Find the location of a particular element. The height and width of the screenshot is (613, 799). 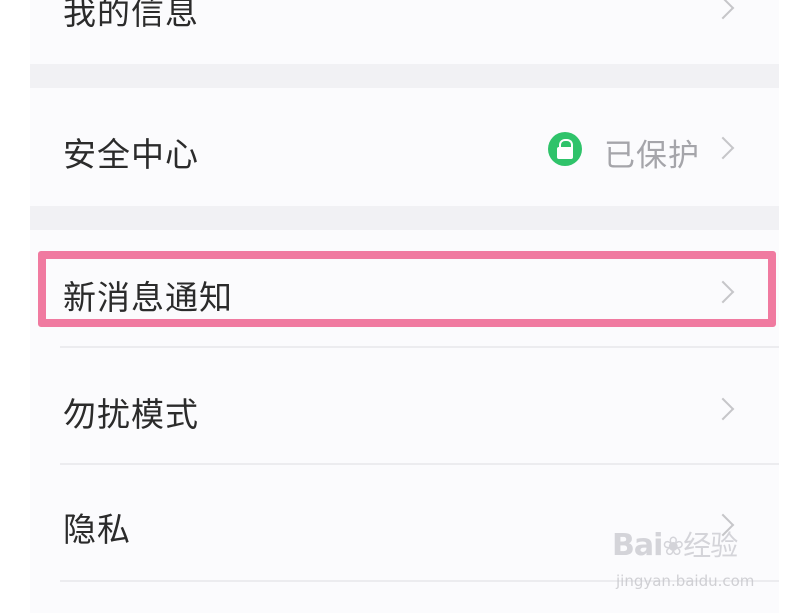

watermark-logo: Bai❀经验 is located at coordinates (675, 544).